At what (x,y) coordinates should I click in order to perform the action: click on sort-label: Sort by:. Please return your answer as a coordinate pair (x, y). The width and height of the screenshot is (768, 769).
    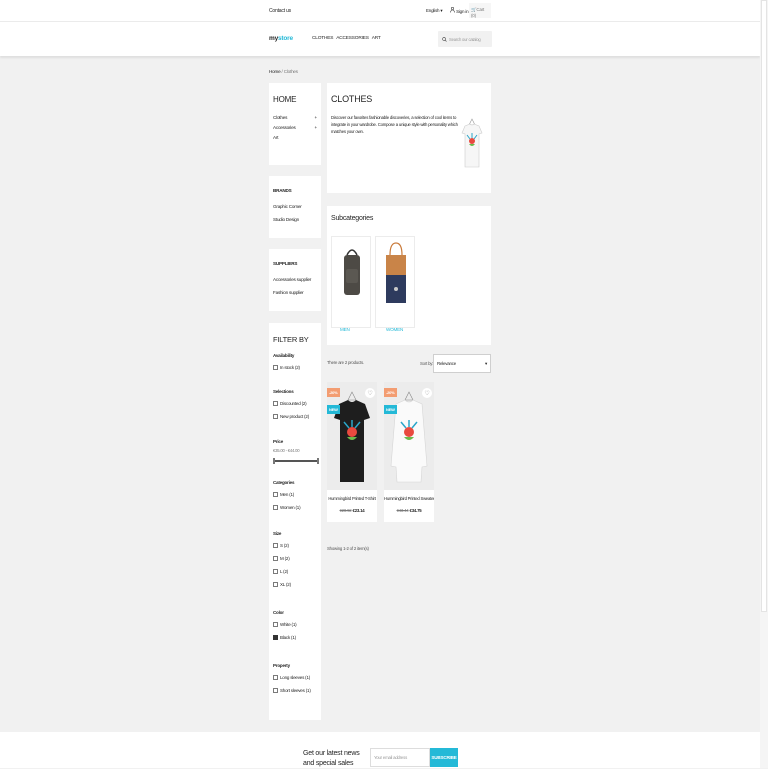
    Looking at the image, I should click on (427, 363).